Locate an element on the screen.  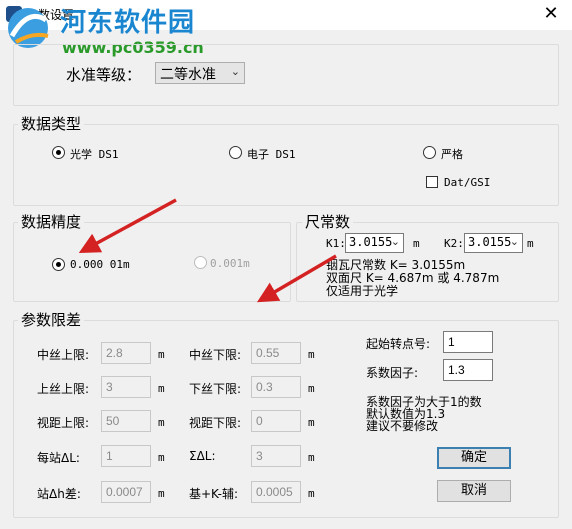
radio-precision-0-00001-label: 0.000 01m is located at coordinates (100, 264).